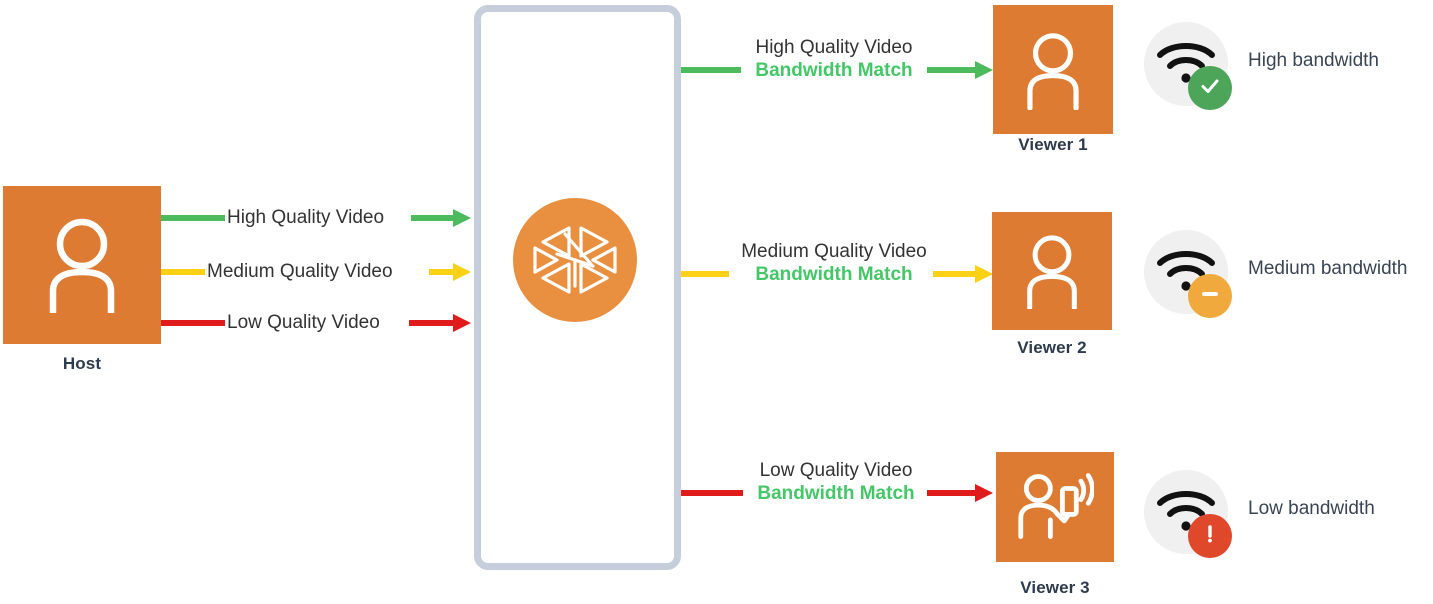 The image size is (1433, 604). What do you see at coordinates (1313, 60) in the screenshot?
I see `viewer-1-bandwidth-label: High bandwidth` at bounding box center [1313, 60].